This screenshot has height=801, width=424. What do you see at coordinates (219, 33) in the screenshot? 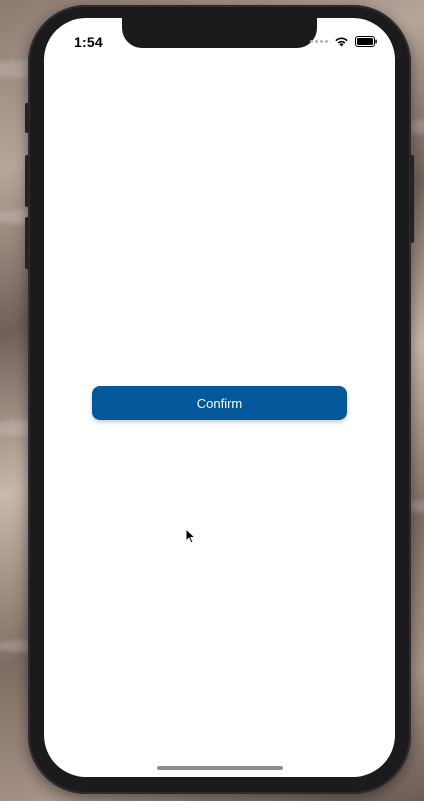
I see `notch` at bounding box center [219, 33].